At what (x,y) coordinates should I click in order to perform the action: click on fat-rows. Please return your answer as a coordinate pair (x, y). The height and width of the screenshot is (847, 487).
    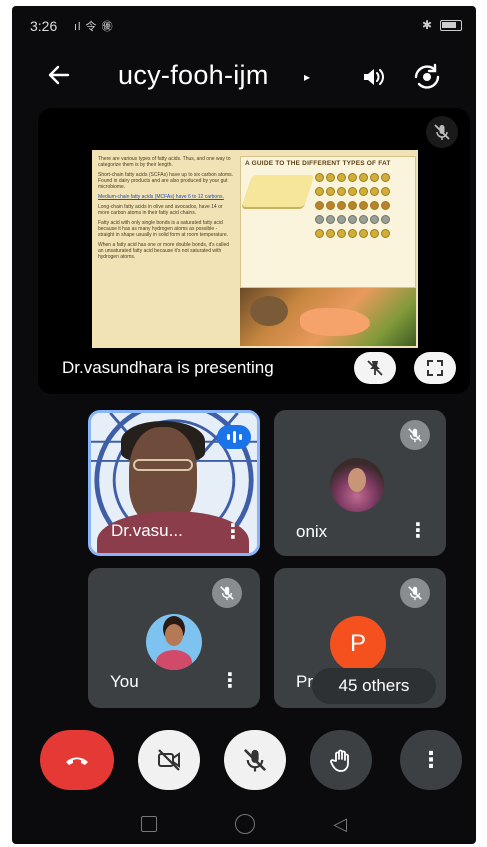
    Looking at the image, I should click on (364, 208).